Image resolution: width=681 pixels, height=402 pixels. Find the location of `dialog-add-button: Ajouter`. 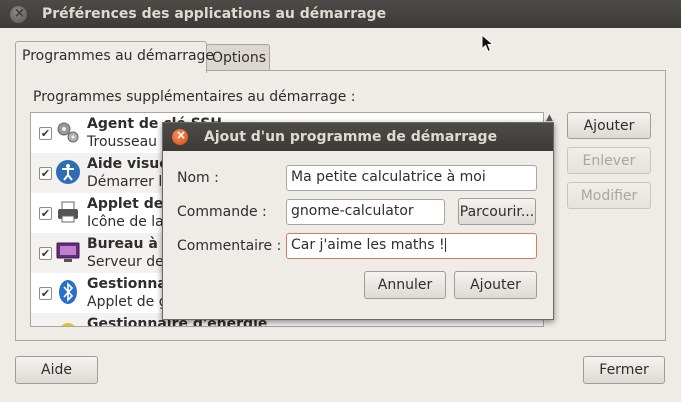

dialog-add-button: Ajouter is located at coordinates (495, 285).